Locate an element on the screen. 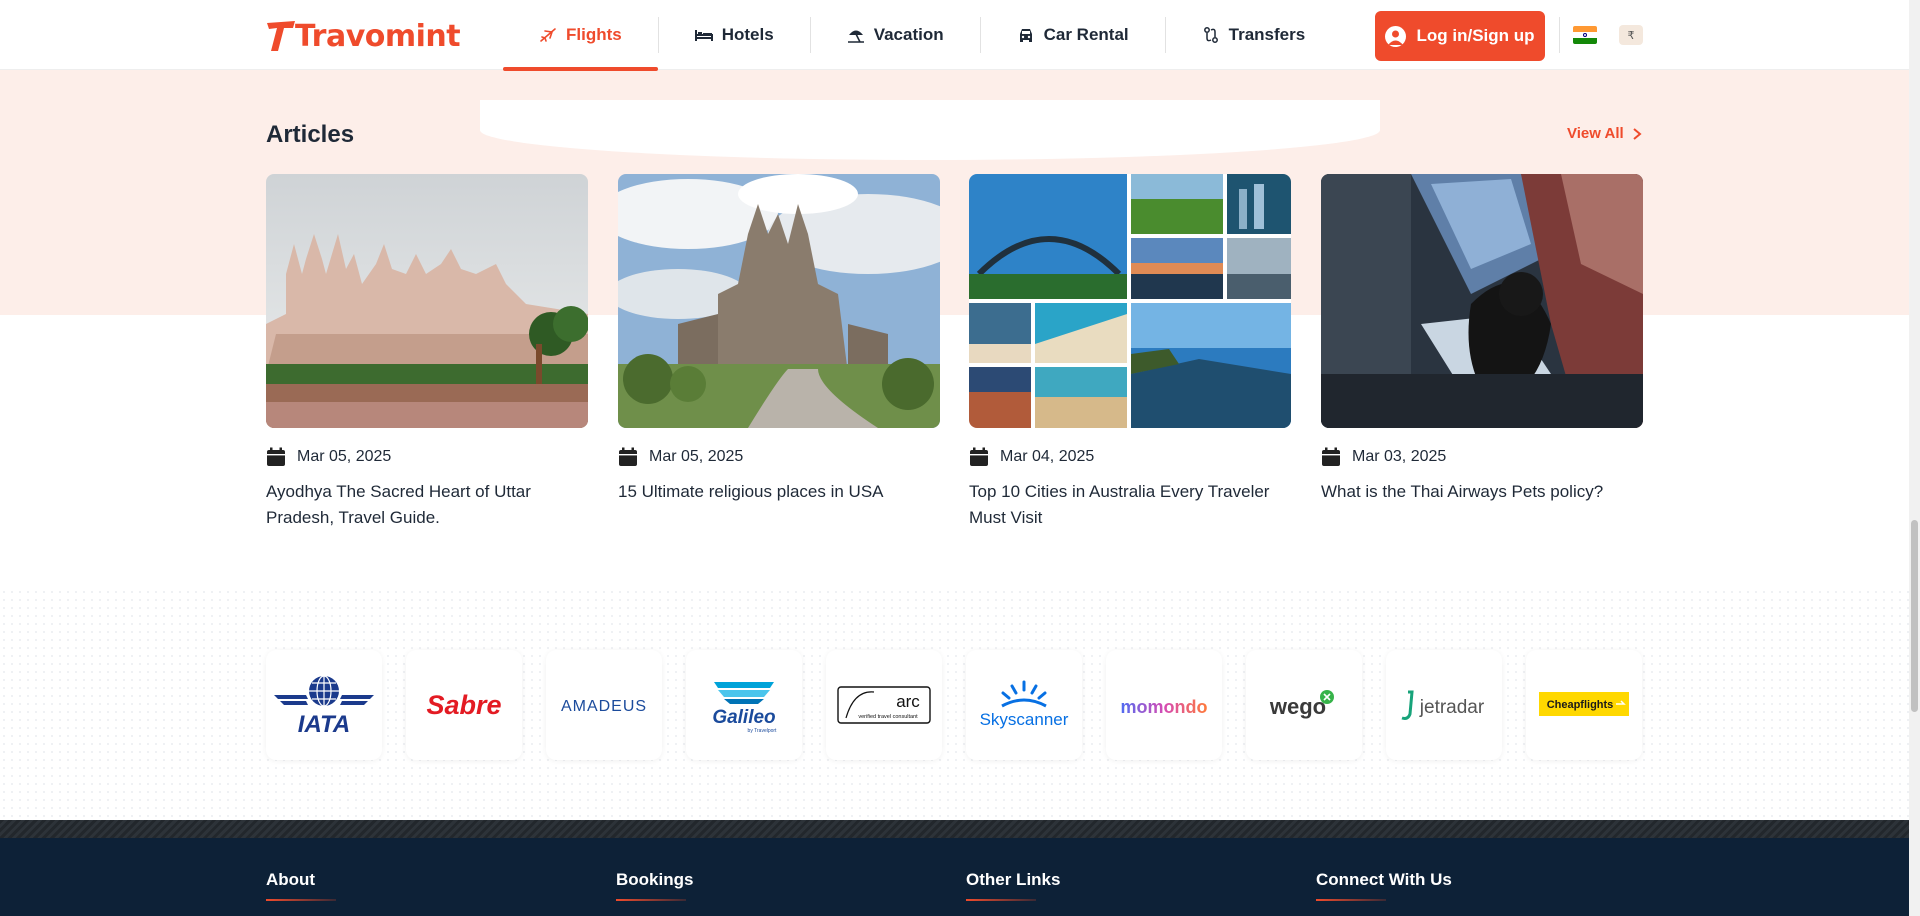 This screenshot has height=916, width=1920. footer-stripe is located at coordinates (954, 830).